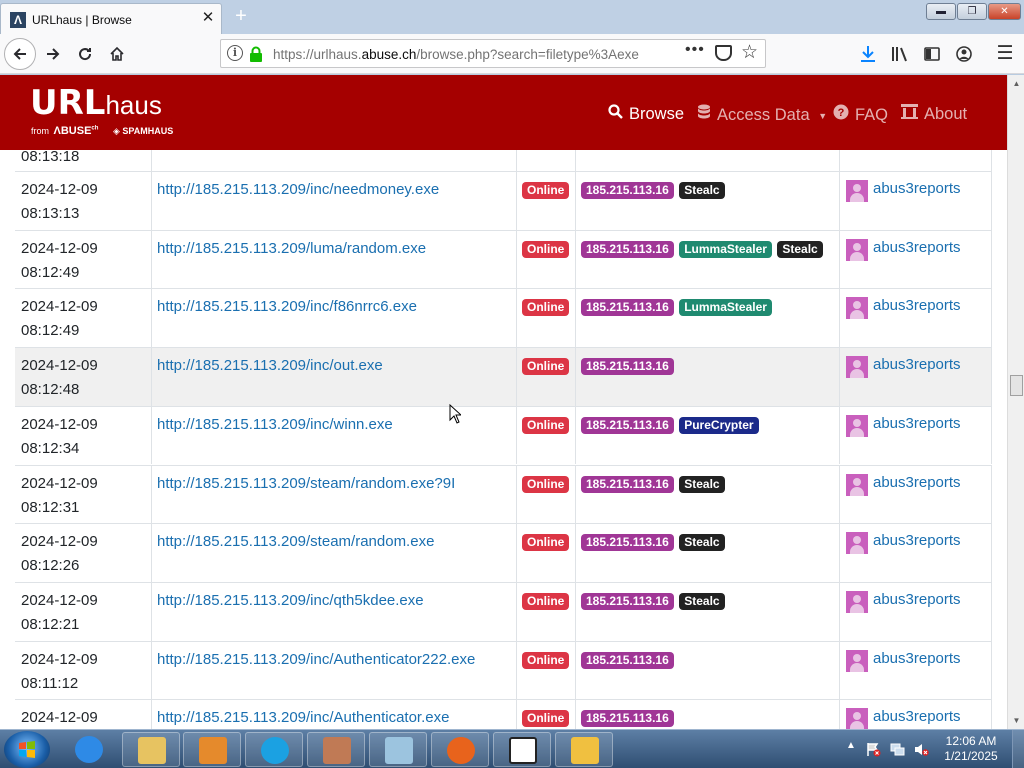 This screenshot has height=768, width=1024. I want to click on nav-about: About, so click(934, 114).